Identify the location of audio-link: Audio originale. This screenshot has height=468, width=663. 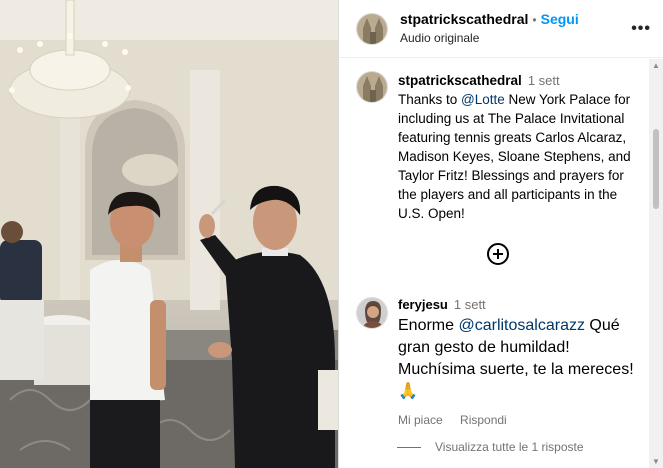
(489, 38).